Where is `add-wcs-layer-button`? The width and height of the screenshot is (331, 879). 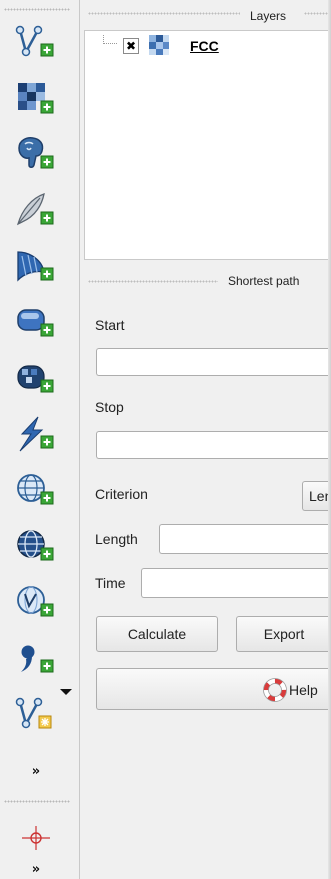
add-wcs-layer-button is located at coordinates (36, 490).